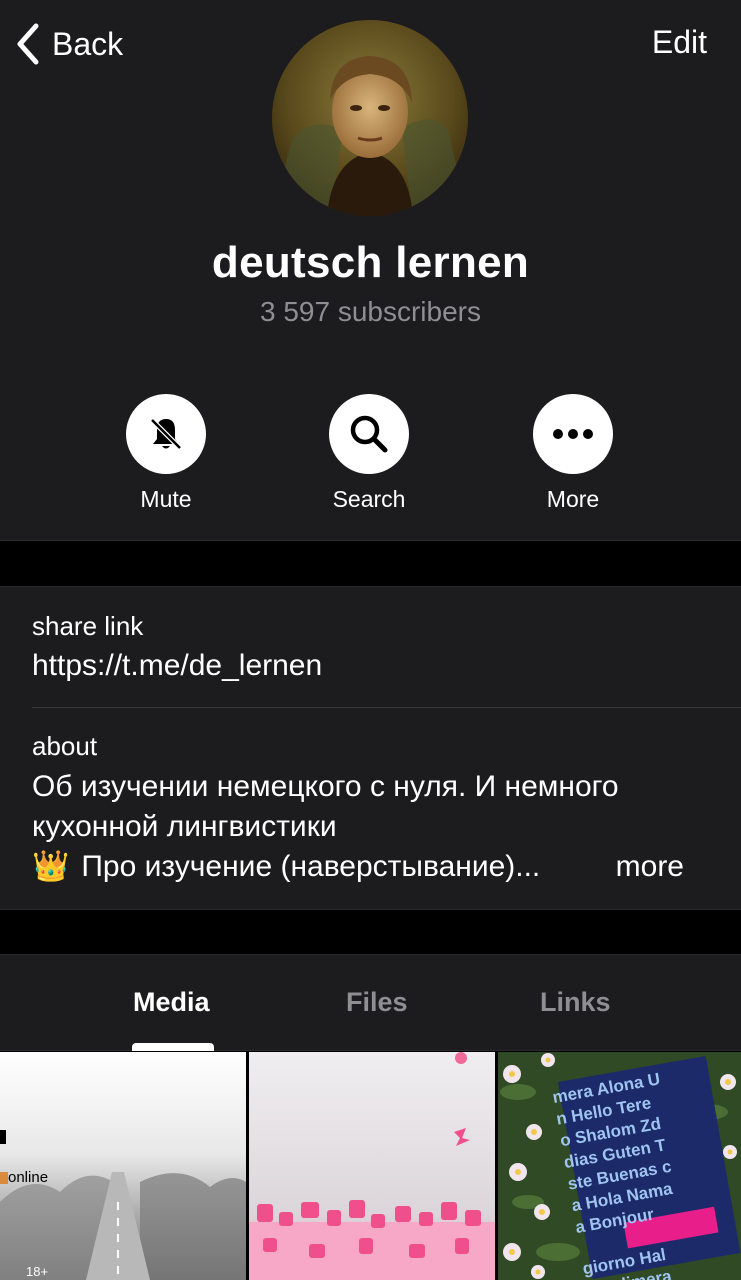  Describe the element at coordinates (573, 453) in the screenshot. I see `more-button: More` at that location.